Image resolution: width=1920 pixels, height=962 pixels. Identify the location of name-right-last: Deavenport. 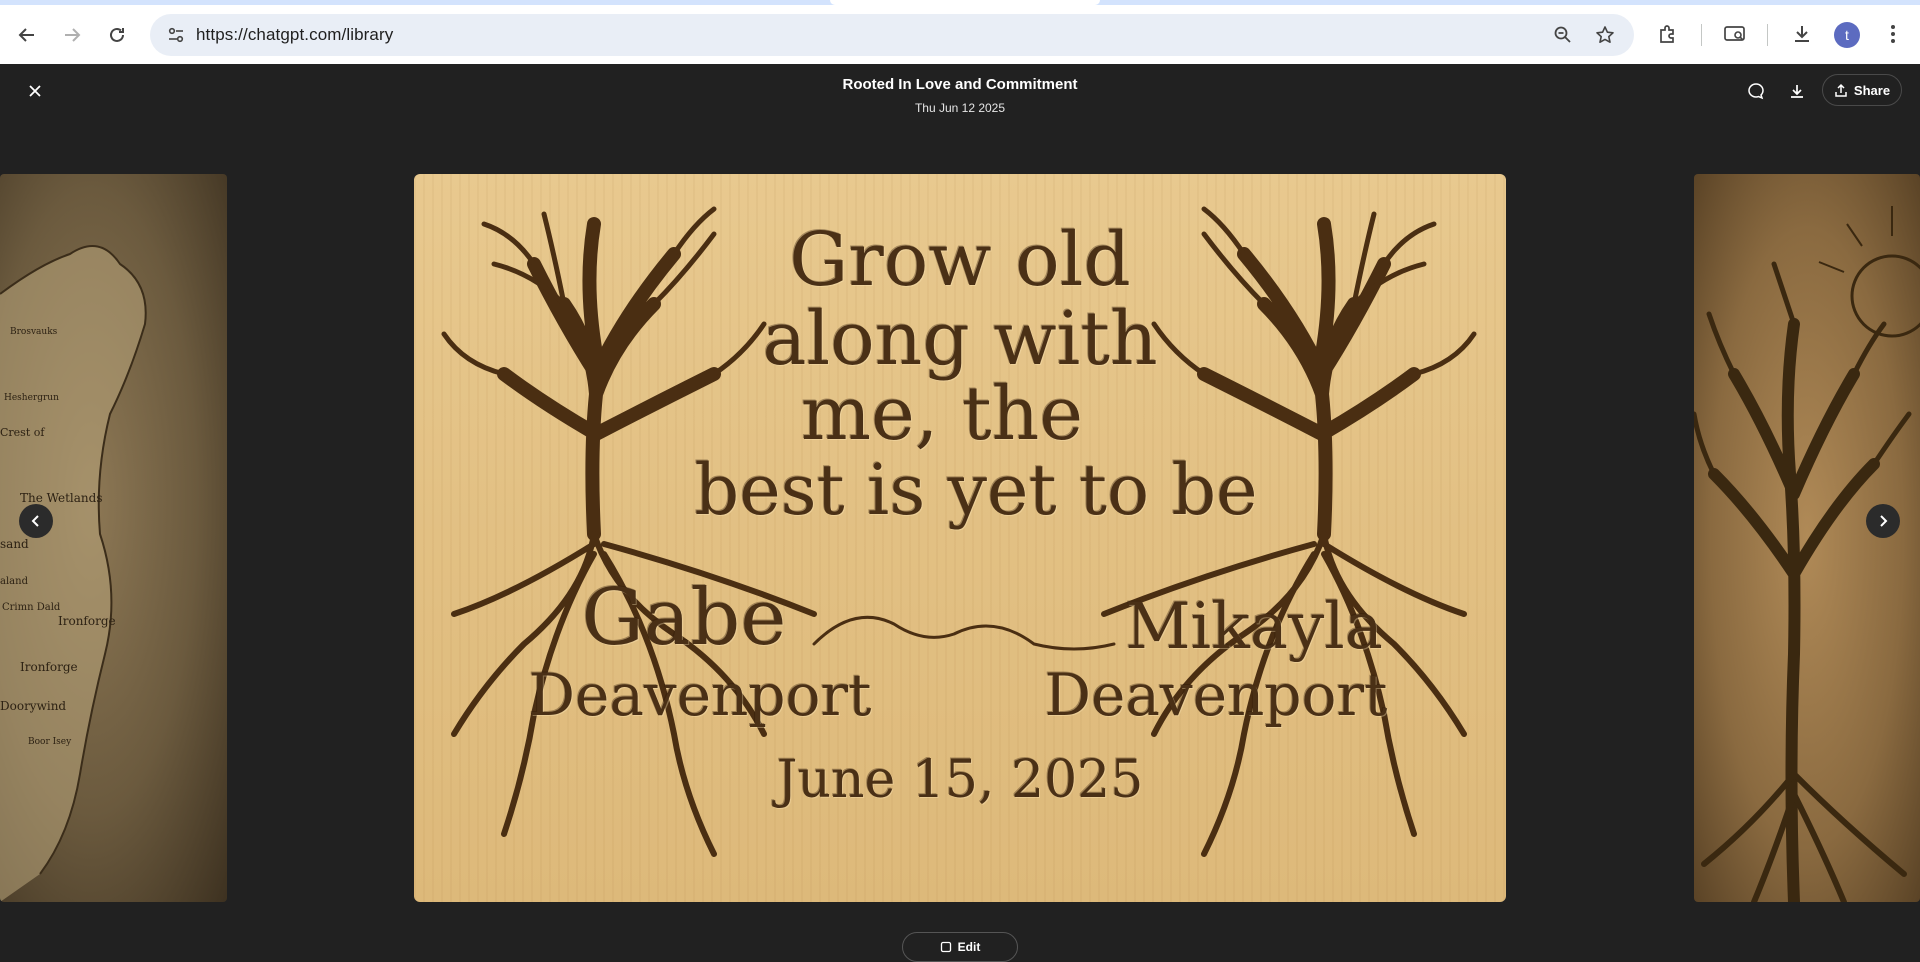
(1216, 695).